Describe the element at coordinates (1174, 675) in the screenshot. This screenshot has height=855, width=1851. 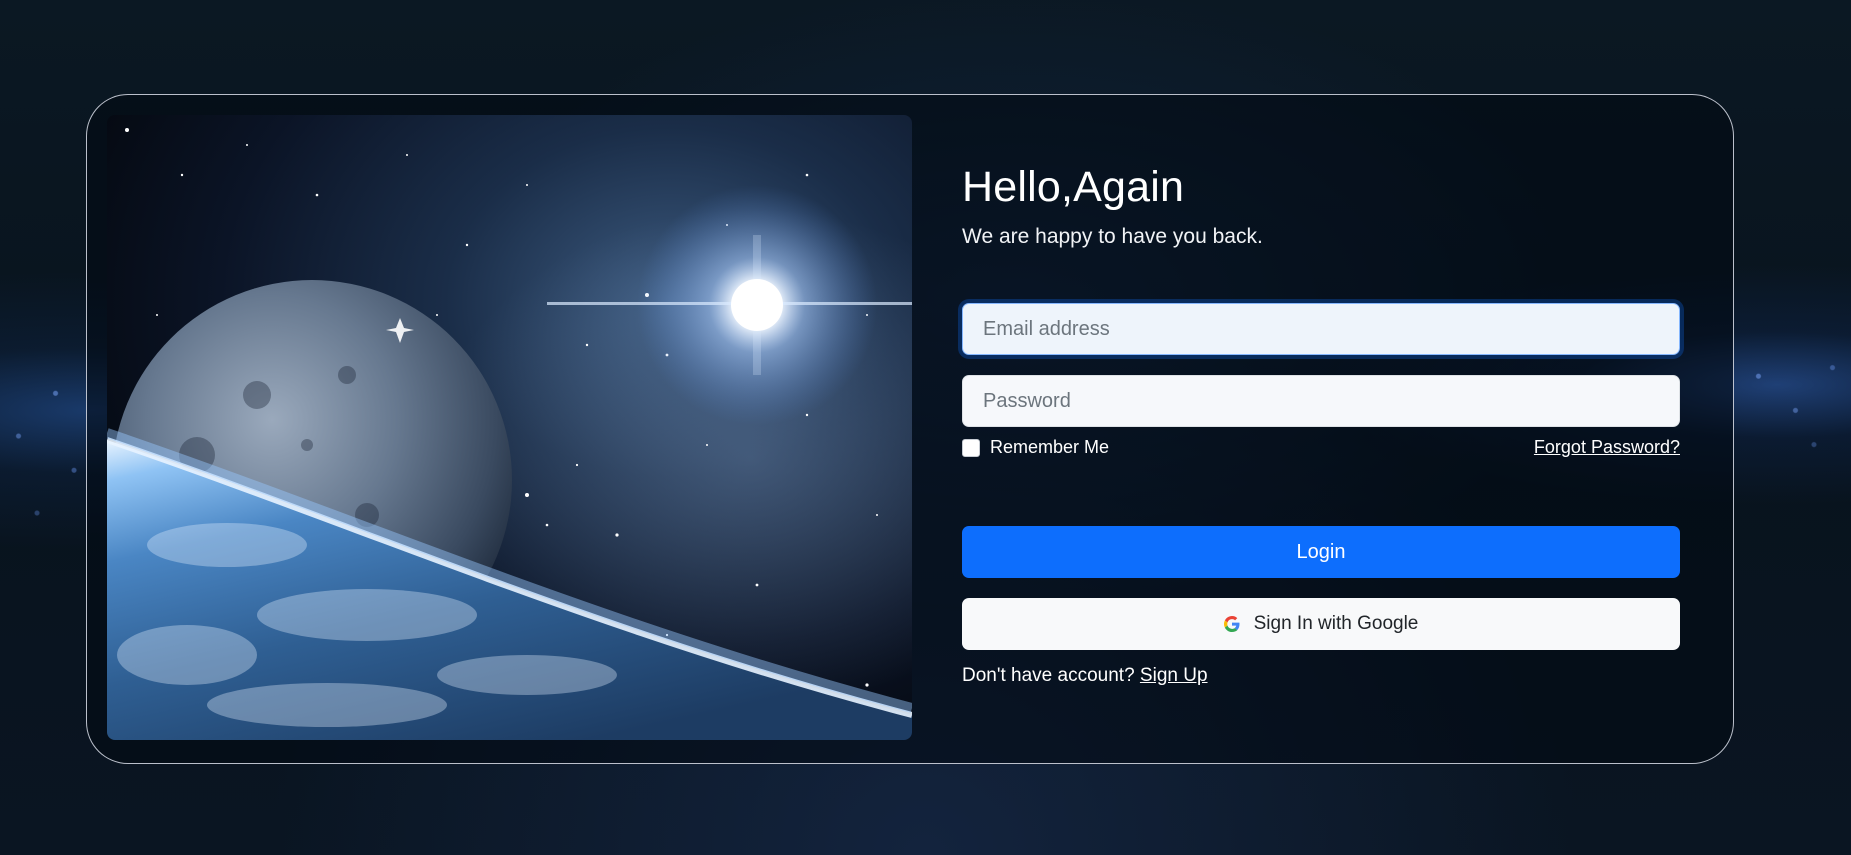
I see `signup-link: Sign Up` at that location.